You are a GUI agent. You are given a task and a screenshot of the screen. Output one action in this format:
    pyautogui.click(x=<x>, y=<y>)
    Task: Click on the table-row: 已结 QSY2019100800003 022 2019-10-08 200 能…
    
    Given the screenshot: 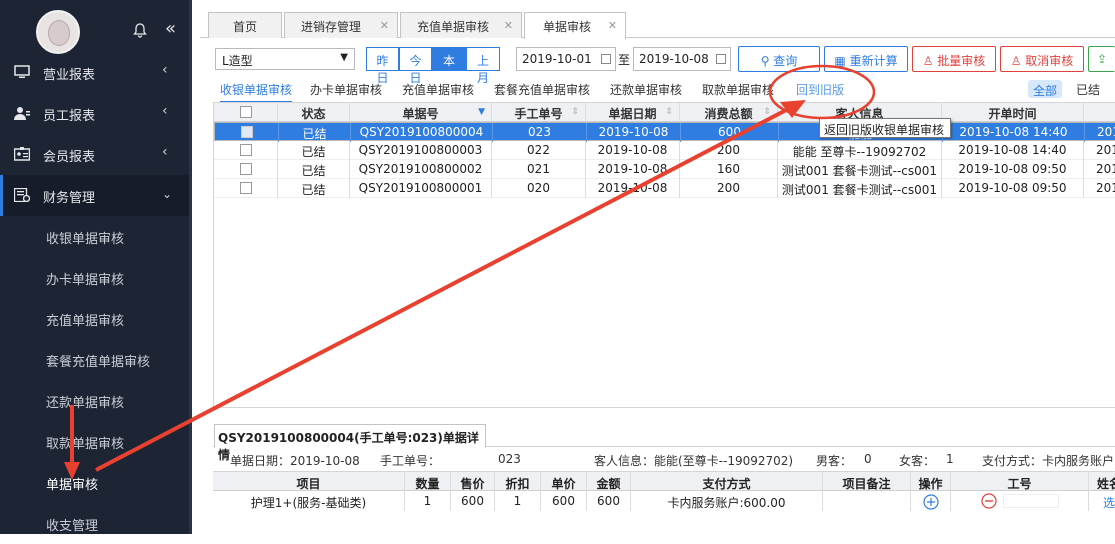 What is the action you would take?
    pyautogui.click(x=664, y=150)
    